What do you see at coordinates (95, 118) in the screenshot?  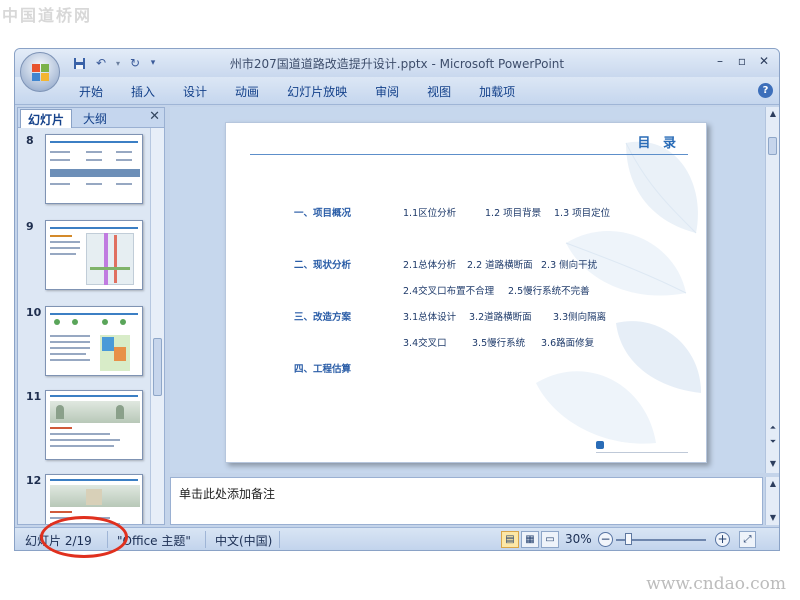 I see `tab-outline: 大纲` at bounding box center [95, 118].